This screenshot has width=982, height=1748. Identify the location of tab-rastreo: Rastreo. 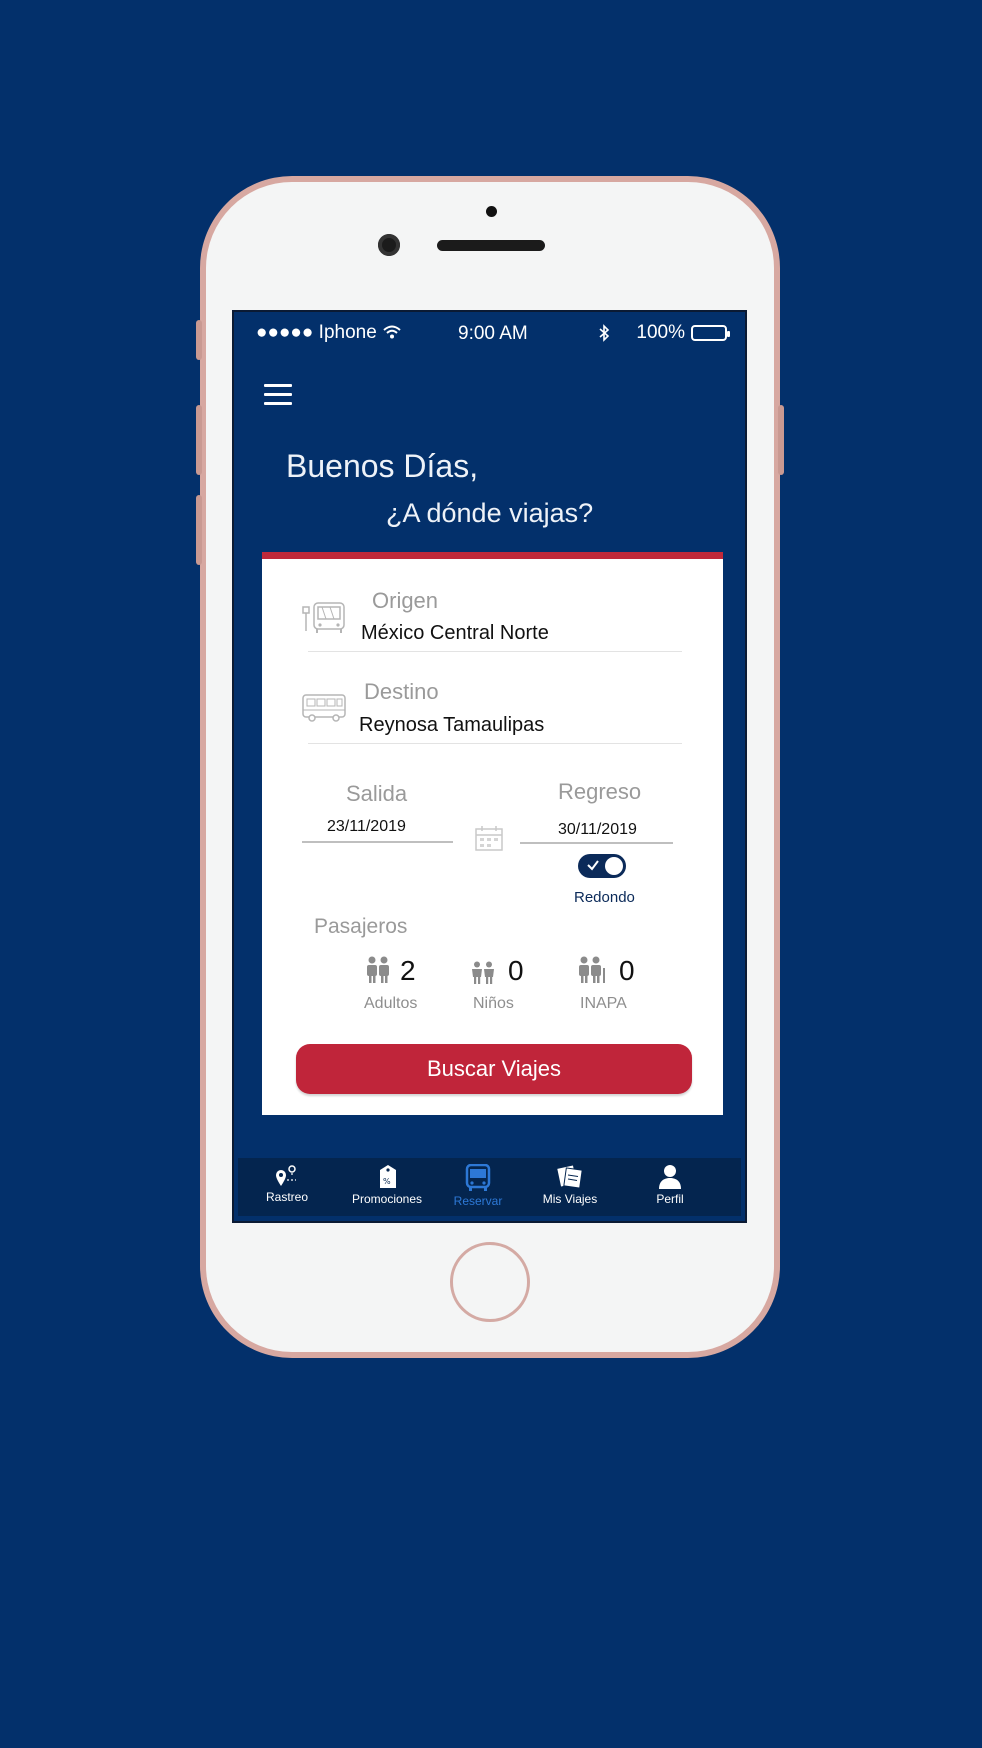
(287, 1187).